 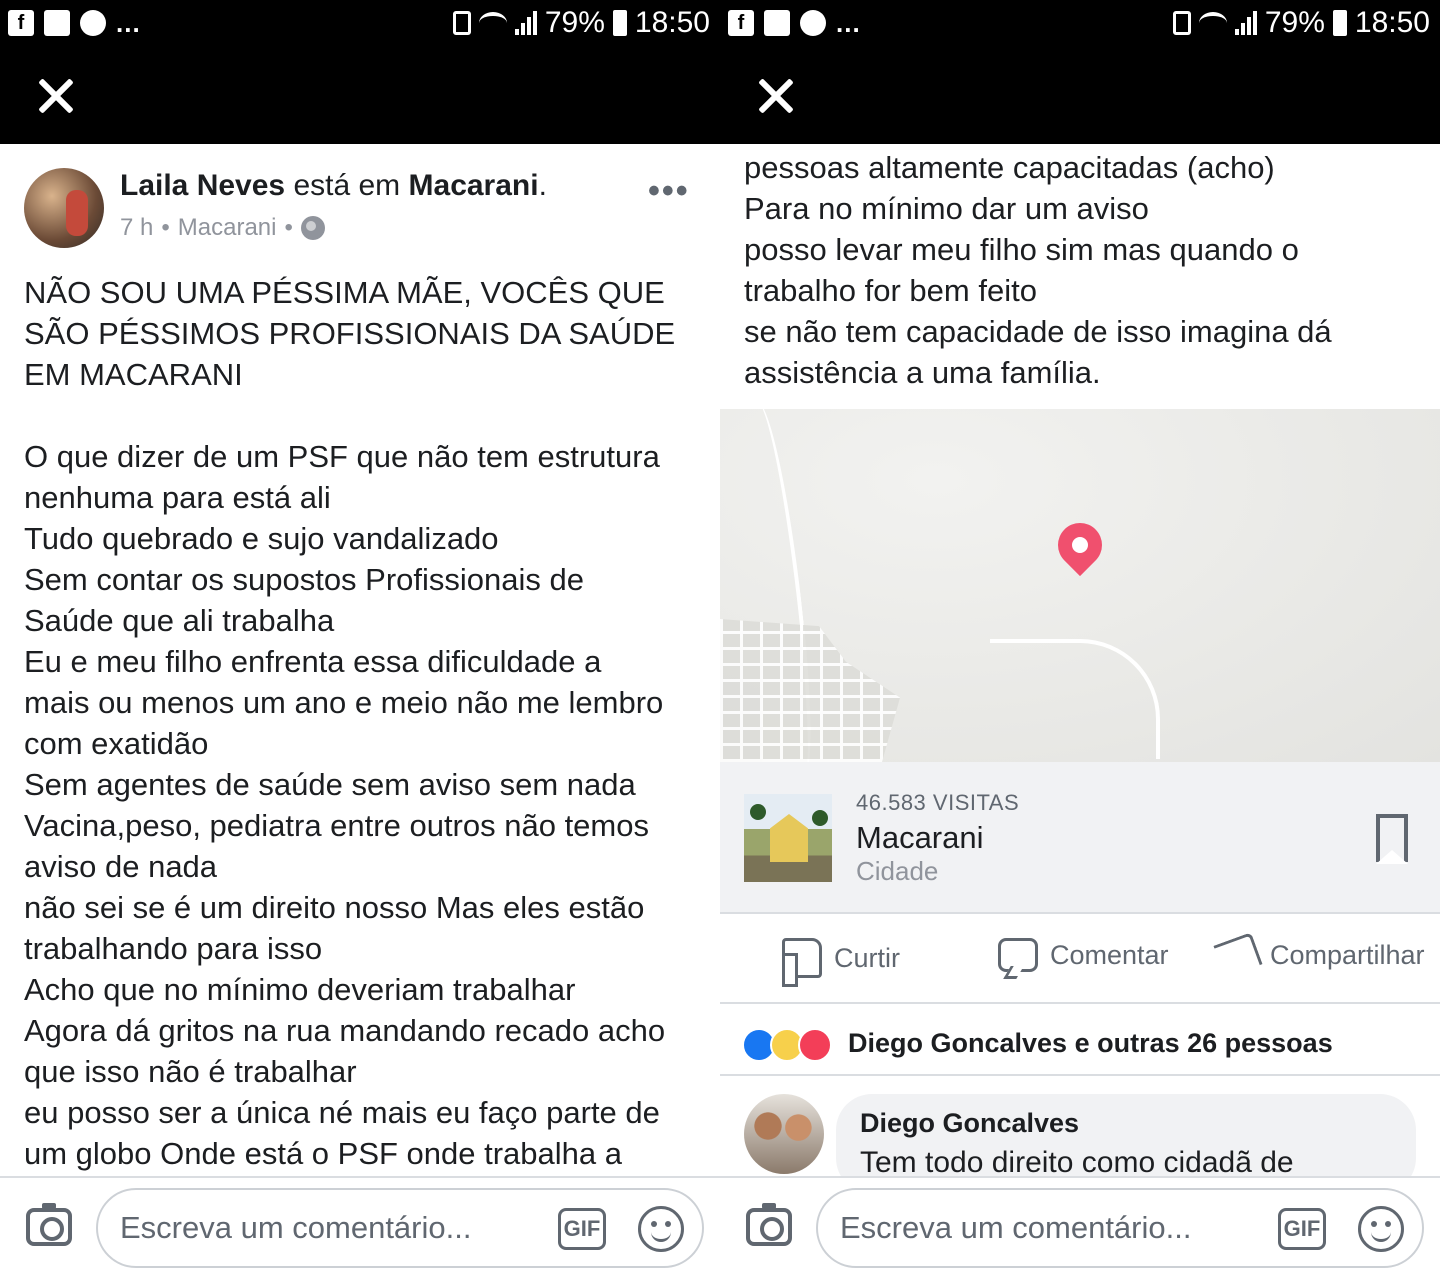 What do you see at coordinates (969, 1123) in the screenshot?
I see `commenter-name: Diego Goncalves` at bounding box center [969, 1123].